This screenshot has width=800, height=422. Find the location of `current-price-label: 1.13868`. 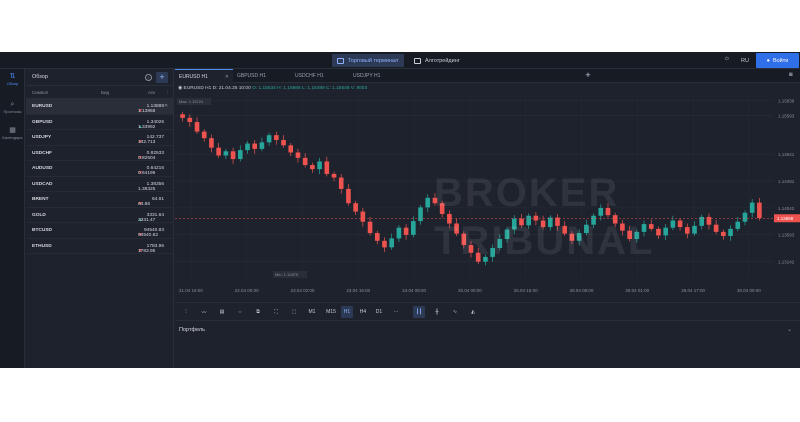

current-price-label: 1.13868 is located at coordinates (785, 218).